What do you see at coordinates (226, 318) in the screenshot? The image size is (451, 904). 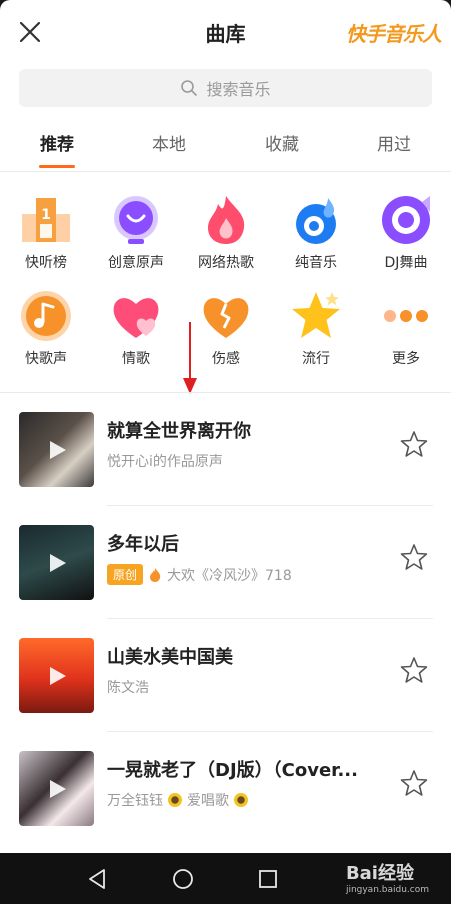 I see `broken-heart-icon` at bounding box center [226, 318].